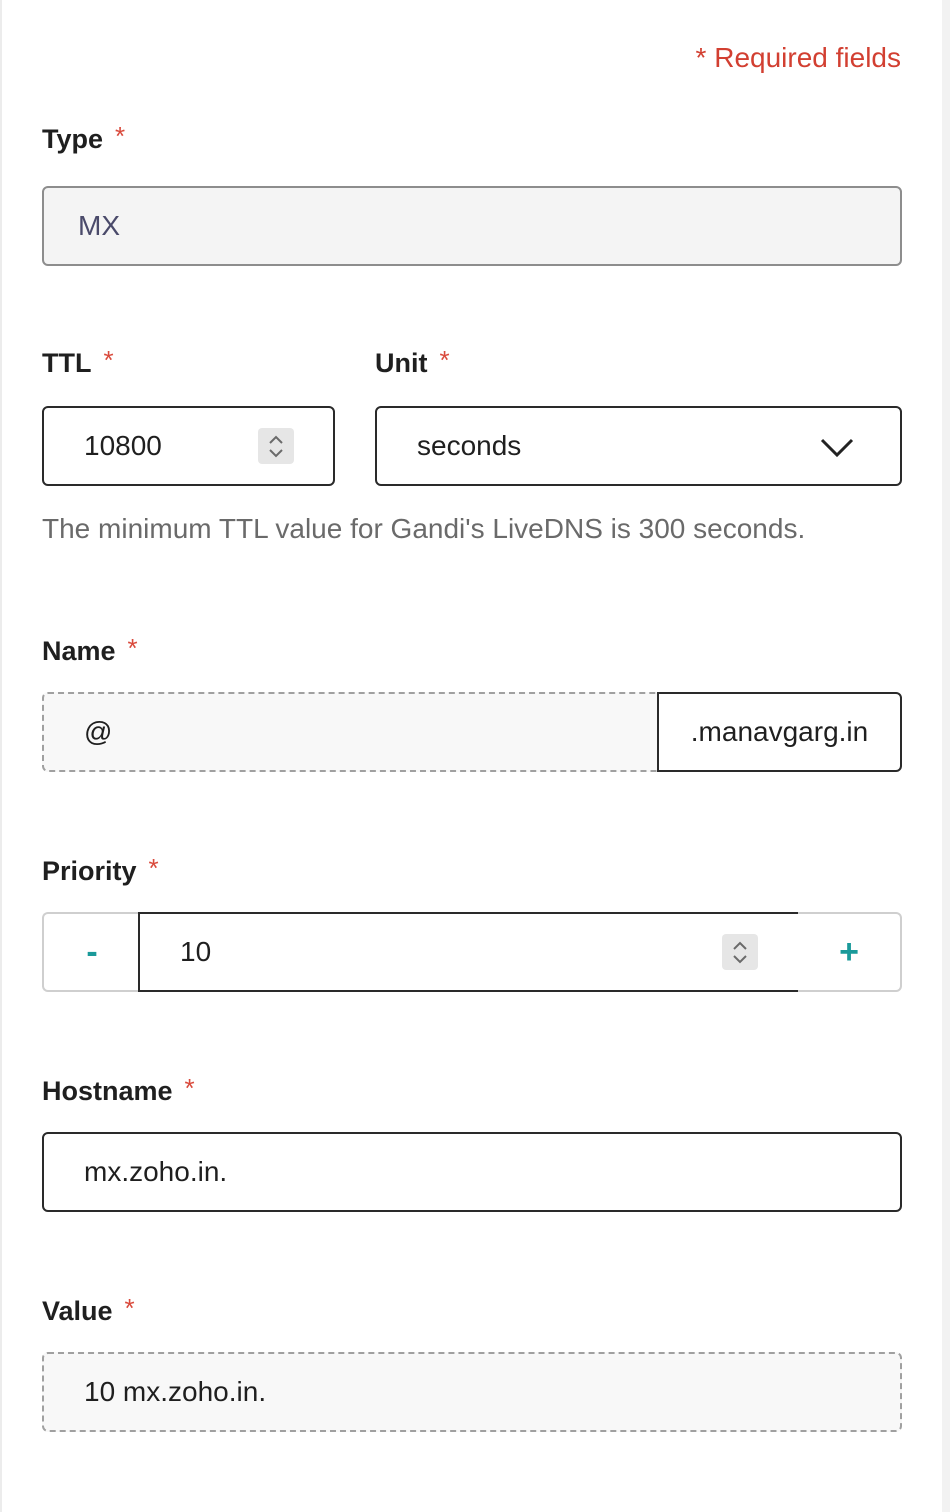 Image resolution: width=950 pixels, height=1512 pixels. What do you see at coordinates (1, 756) in the screenshot?
I see `panel-left-edge` at bounding box center [1, 756].